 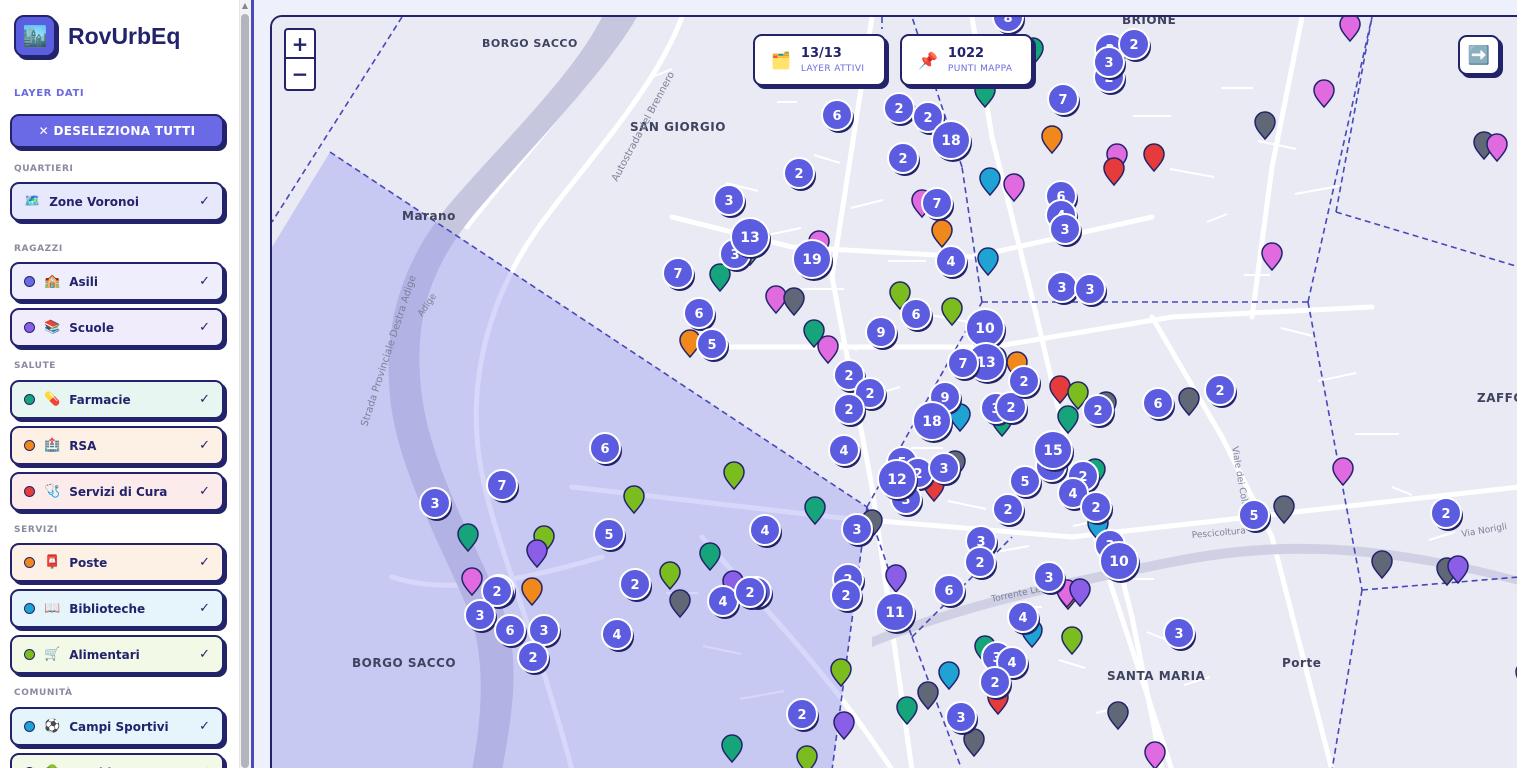 I want to click on layer-toggle: ⚽ Campi Sportivi ✓, so click(x=117, y=726).